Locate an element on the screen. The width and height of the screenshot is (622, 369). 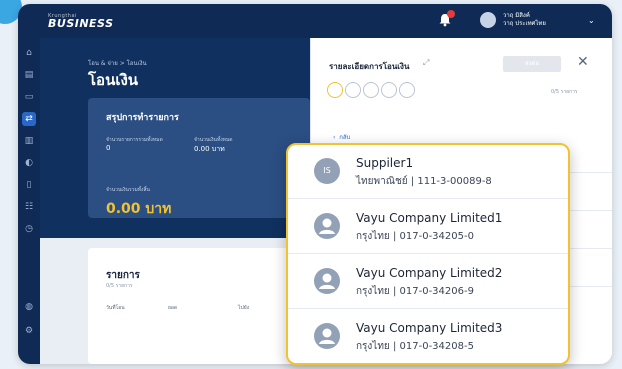
summary-title: สรุปการทำรายการ is located at coordinates (142, 118).